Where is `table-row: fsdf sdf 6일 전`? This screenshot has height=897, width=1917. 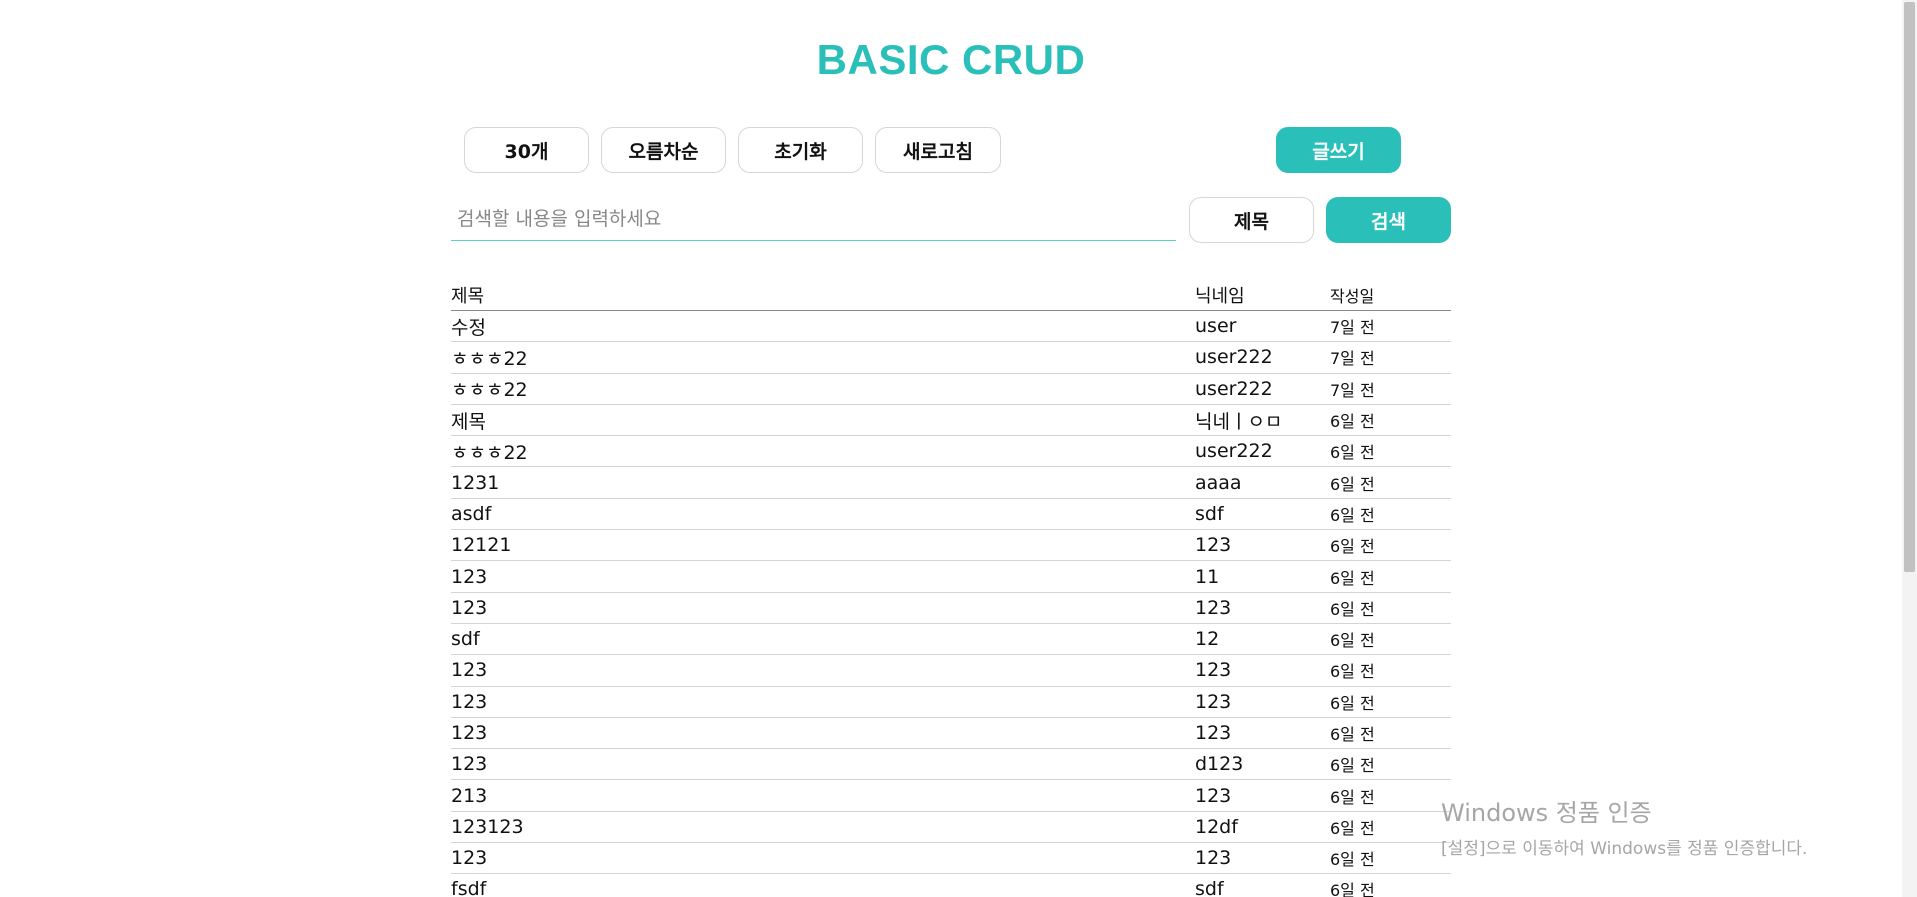 table-row: fsdf sdf 6일 전 is located at coordinates (951, 885).